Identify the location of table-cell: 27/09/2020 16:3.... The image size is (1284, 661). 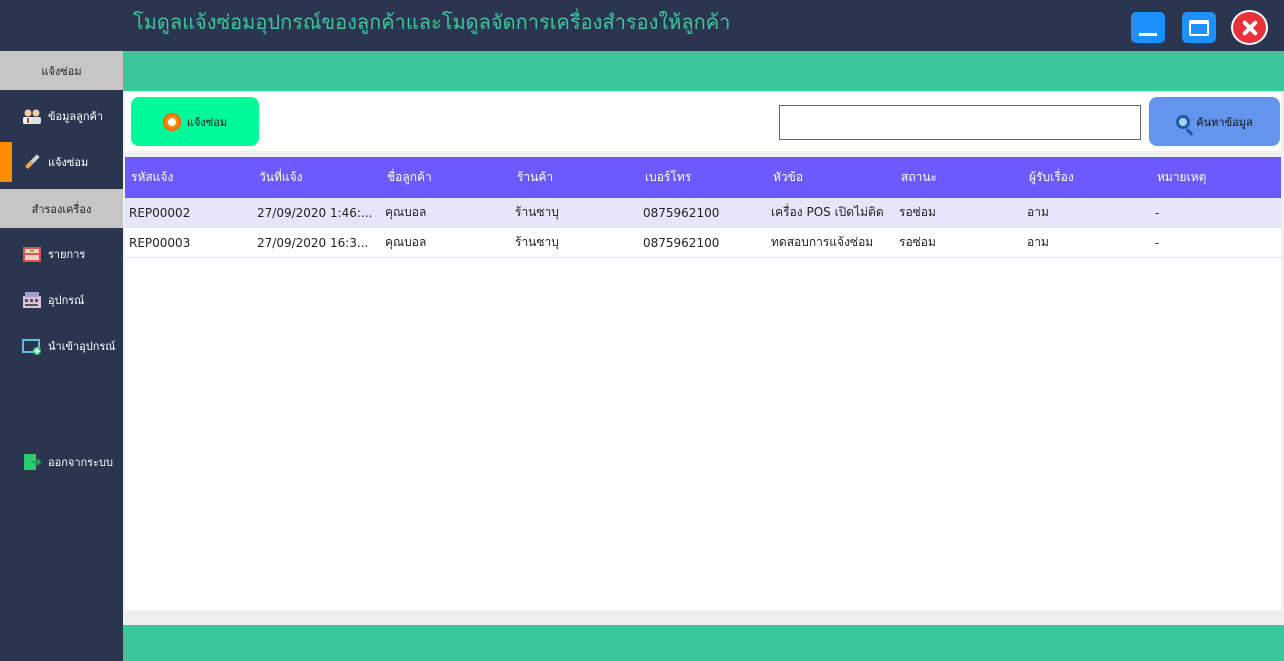
(313, 242).